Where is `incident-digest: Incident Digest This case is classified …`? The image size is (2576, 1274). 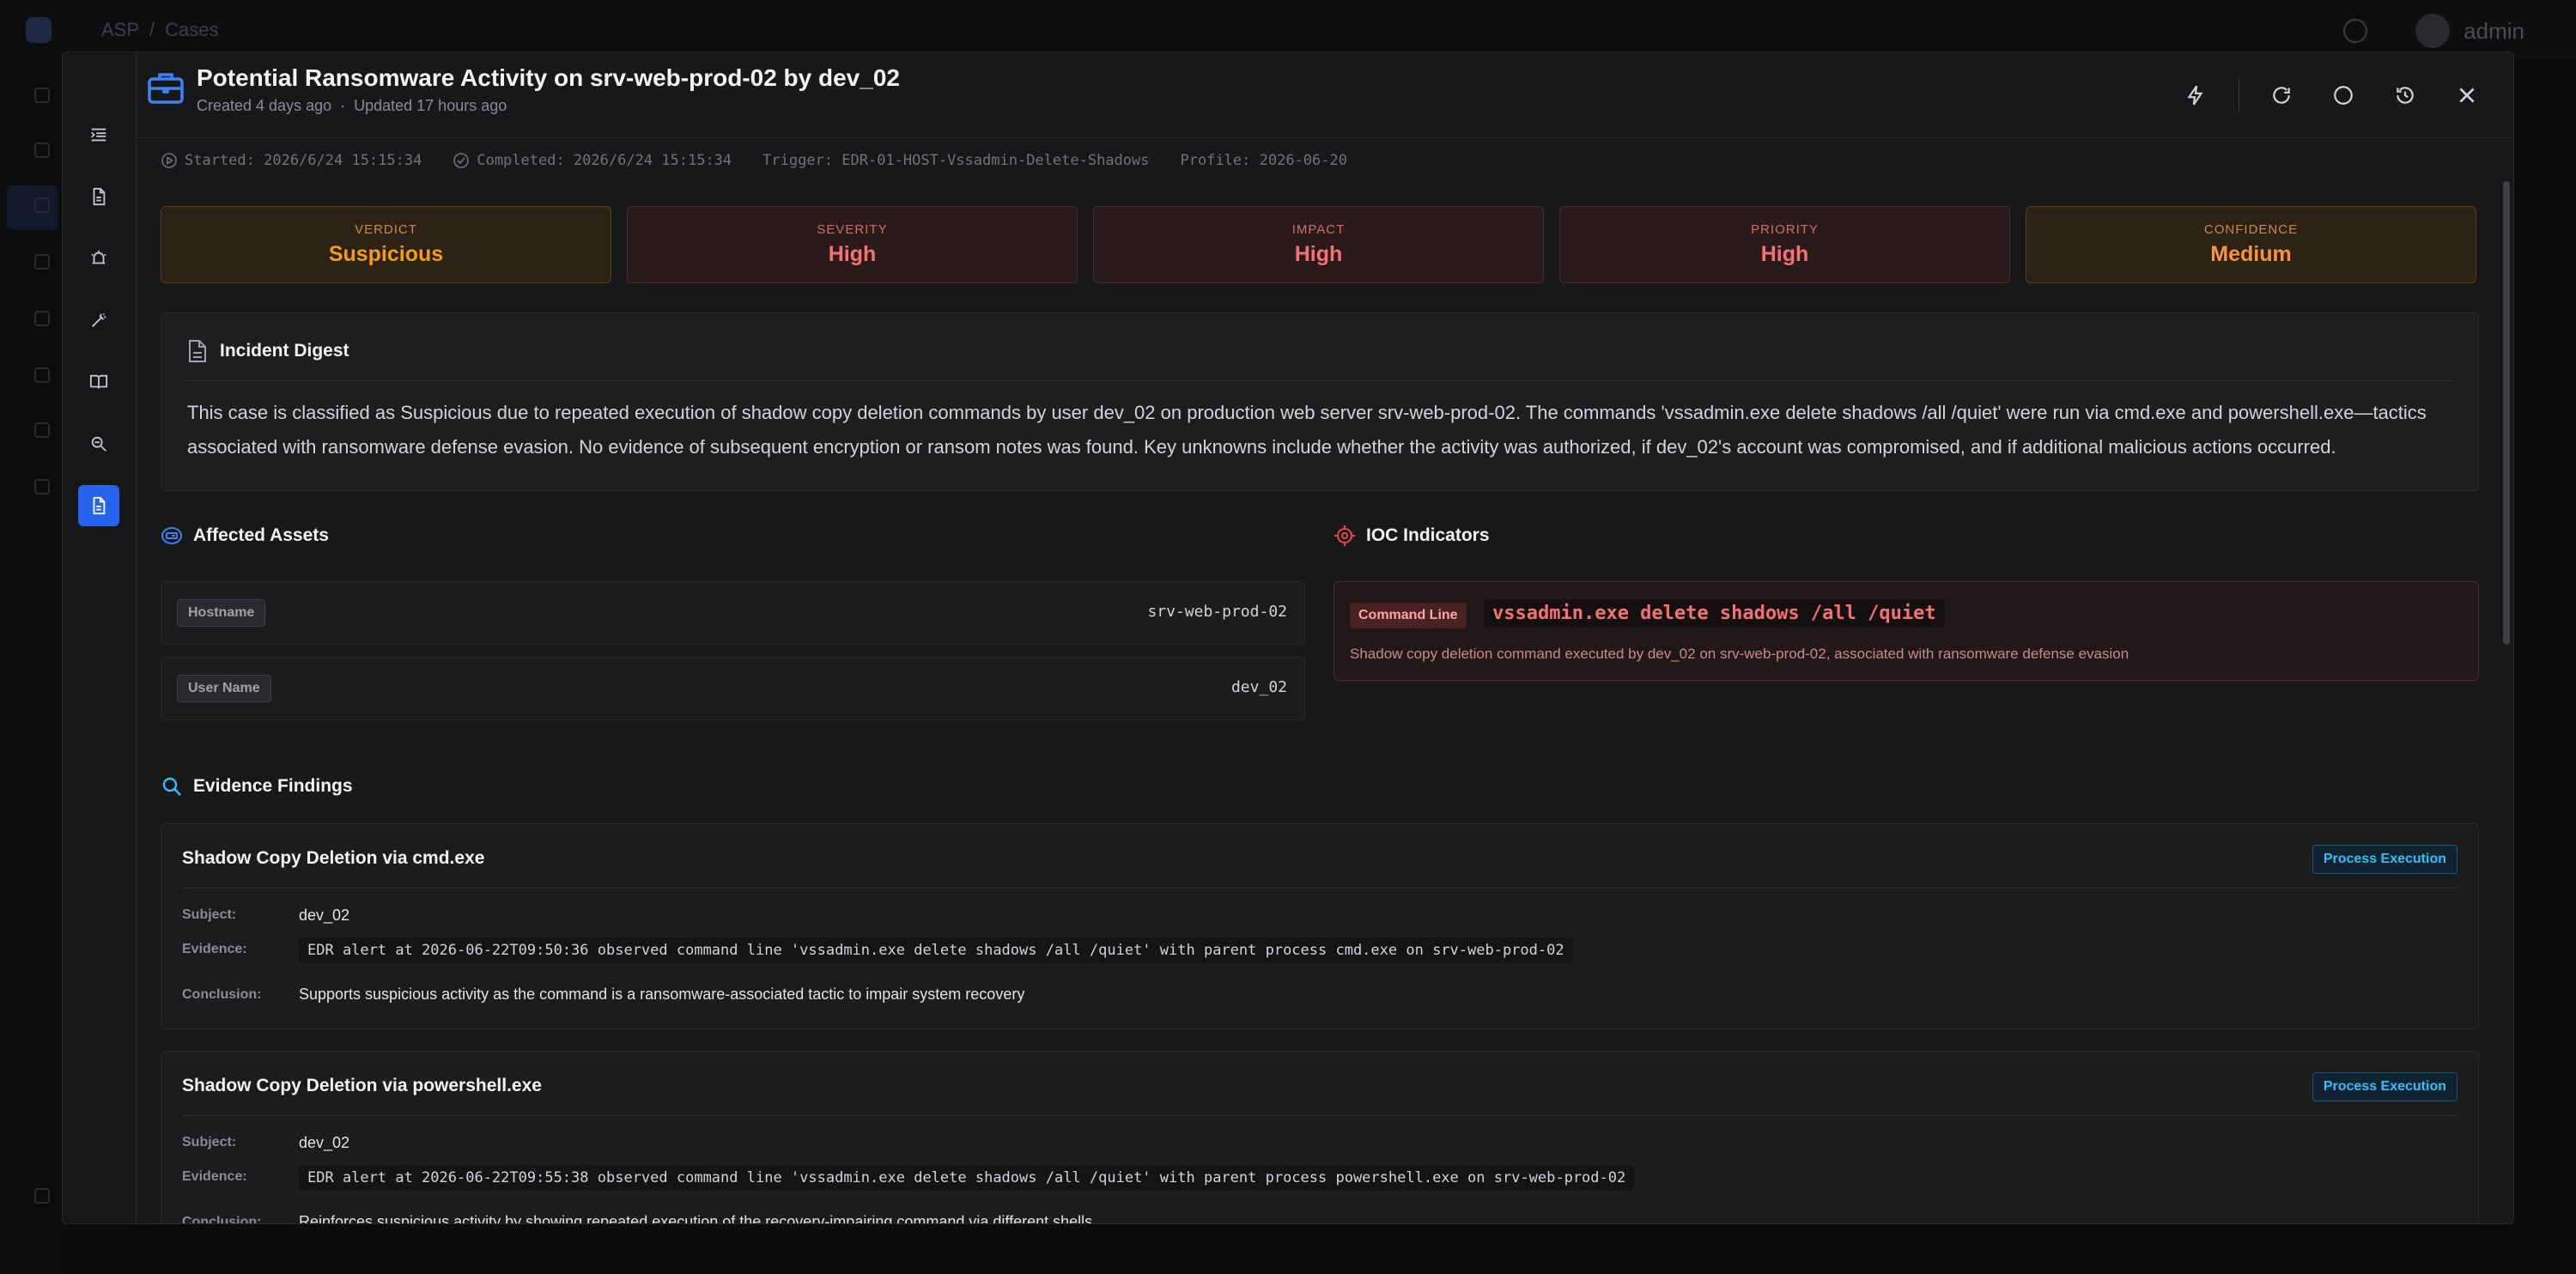 incident-digest: Incident Digest This case is classified … is located at coordinates (1320, 402).